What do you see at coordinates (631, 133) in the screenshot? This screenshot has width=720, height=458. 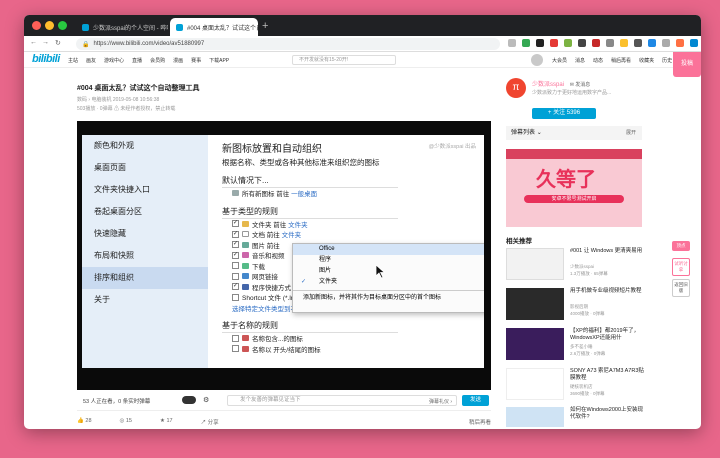 I see `expand-button: 展开` at bounding box center [631, 133].